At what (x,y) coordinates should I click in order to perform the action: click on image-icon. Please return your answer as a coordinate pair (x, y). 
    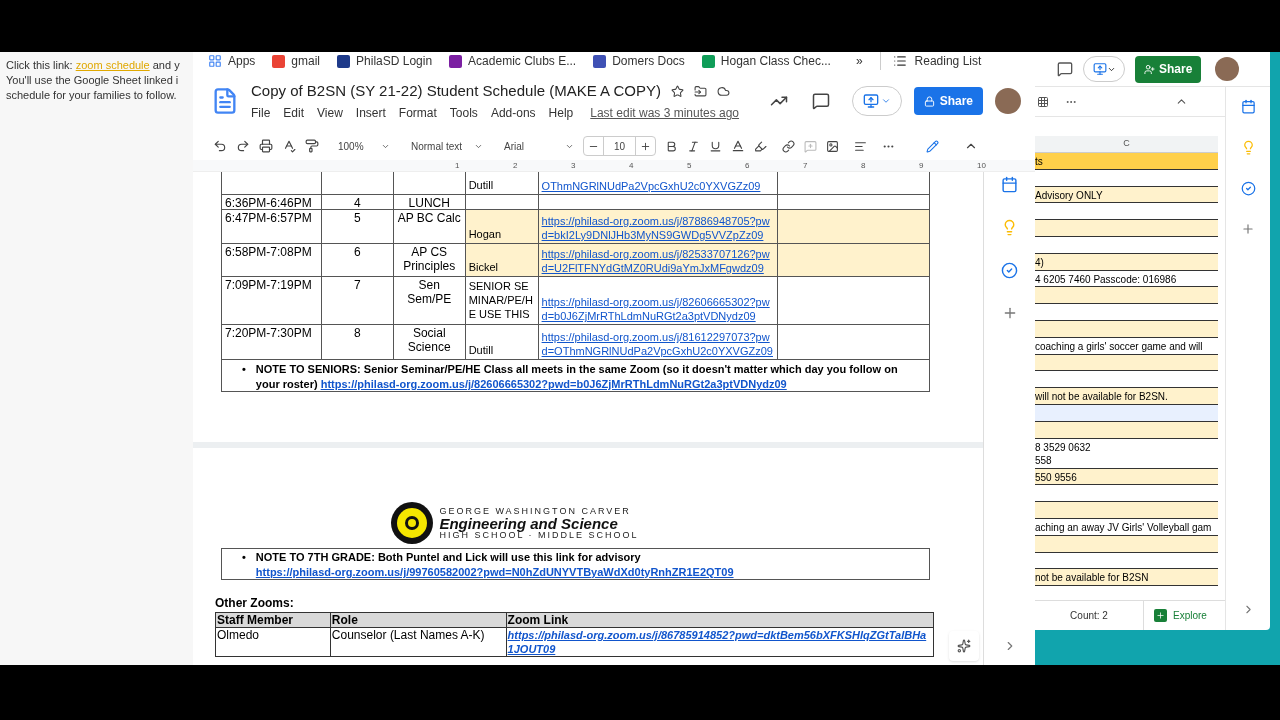
    Looking at the image, I should click on (833, 146).